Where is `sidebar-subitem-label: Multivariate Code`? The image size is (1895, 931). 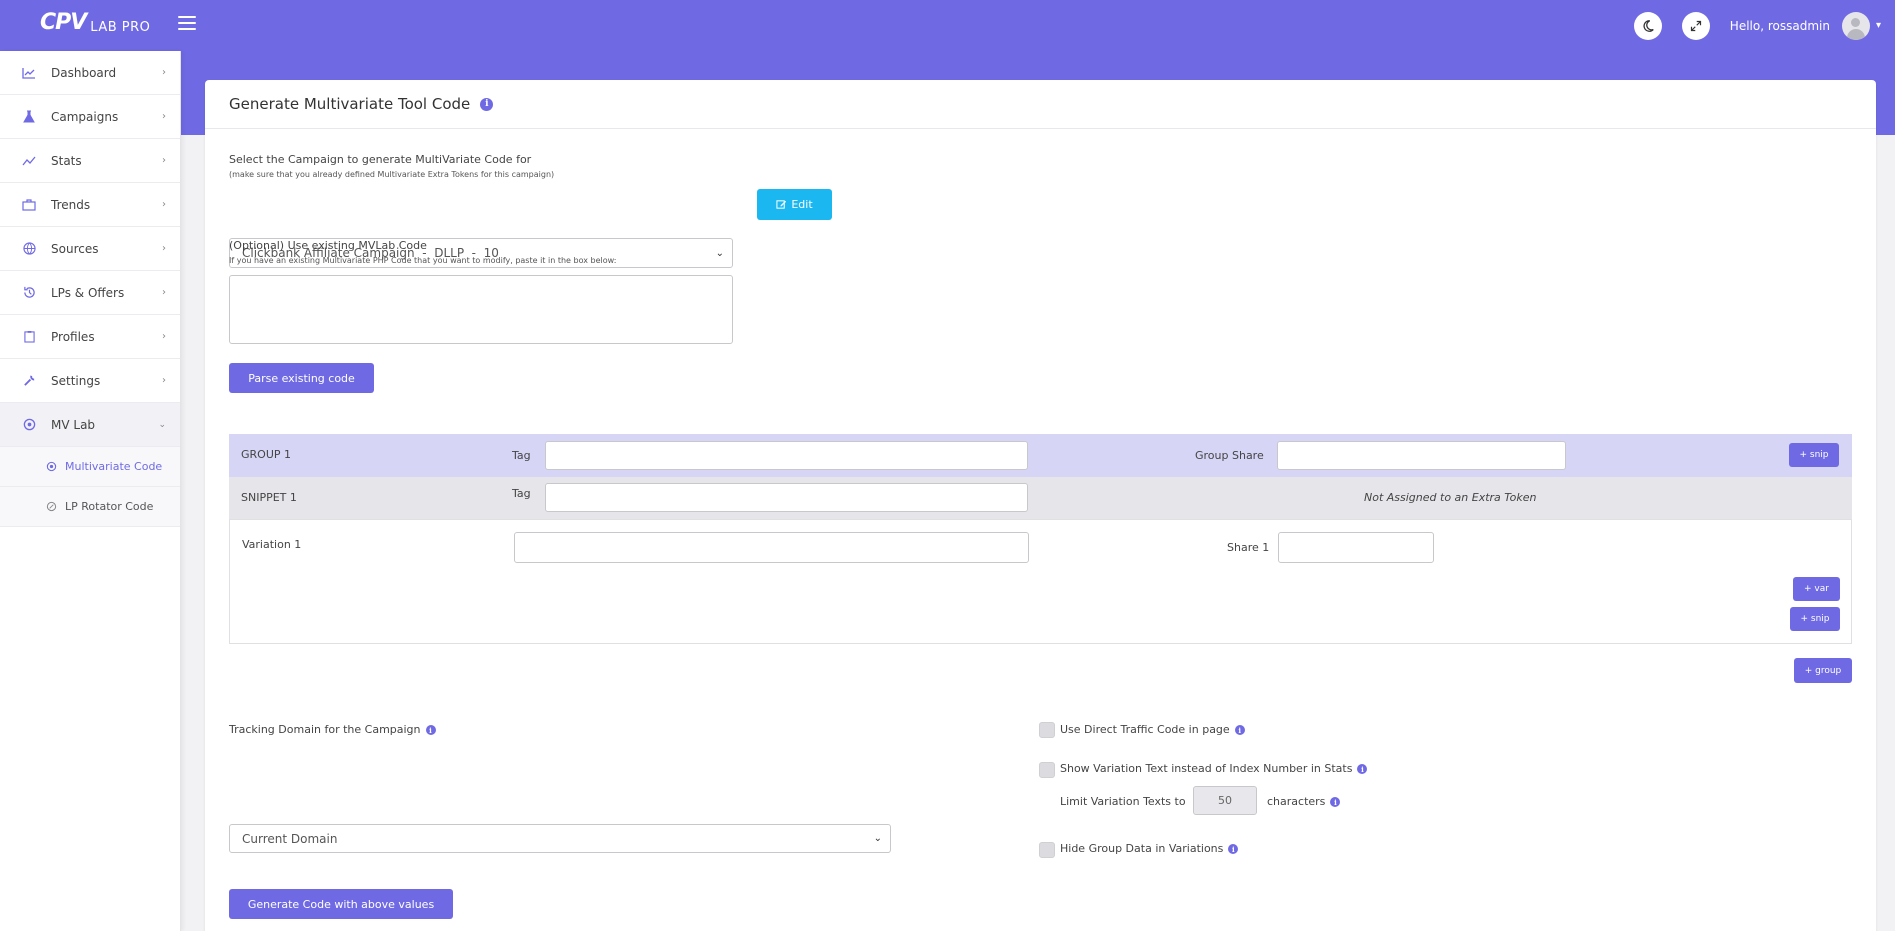 sidebar-subitem-label: Multivariate Code is located at coordinates (114, 466).